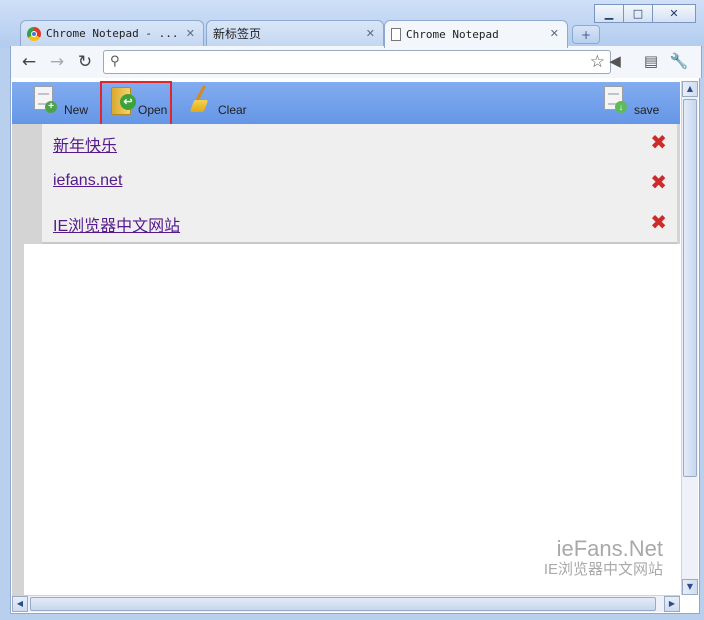 Image resolution: width=704 pixels, height=620 pixels. I want to click on tab-label: Chrome Notepad, so click(452, 34).